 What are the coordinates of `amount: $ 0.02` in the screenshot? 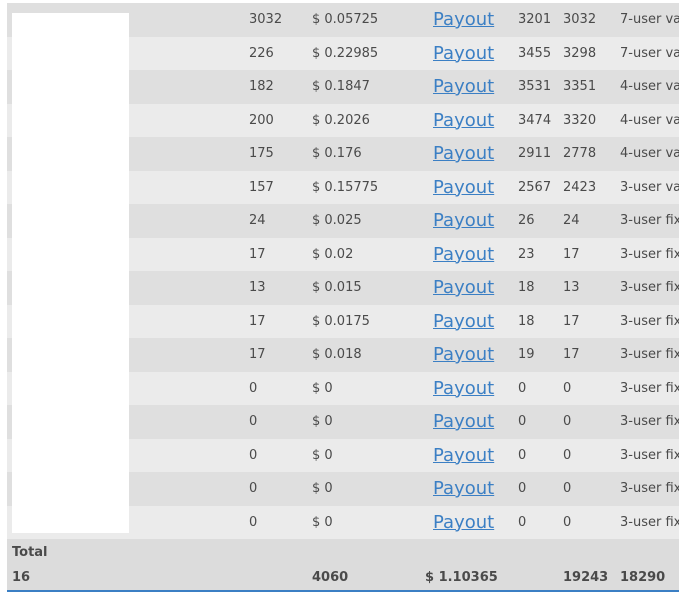 It's located at (333, 254).